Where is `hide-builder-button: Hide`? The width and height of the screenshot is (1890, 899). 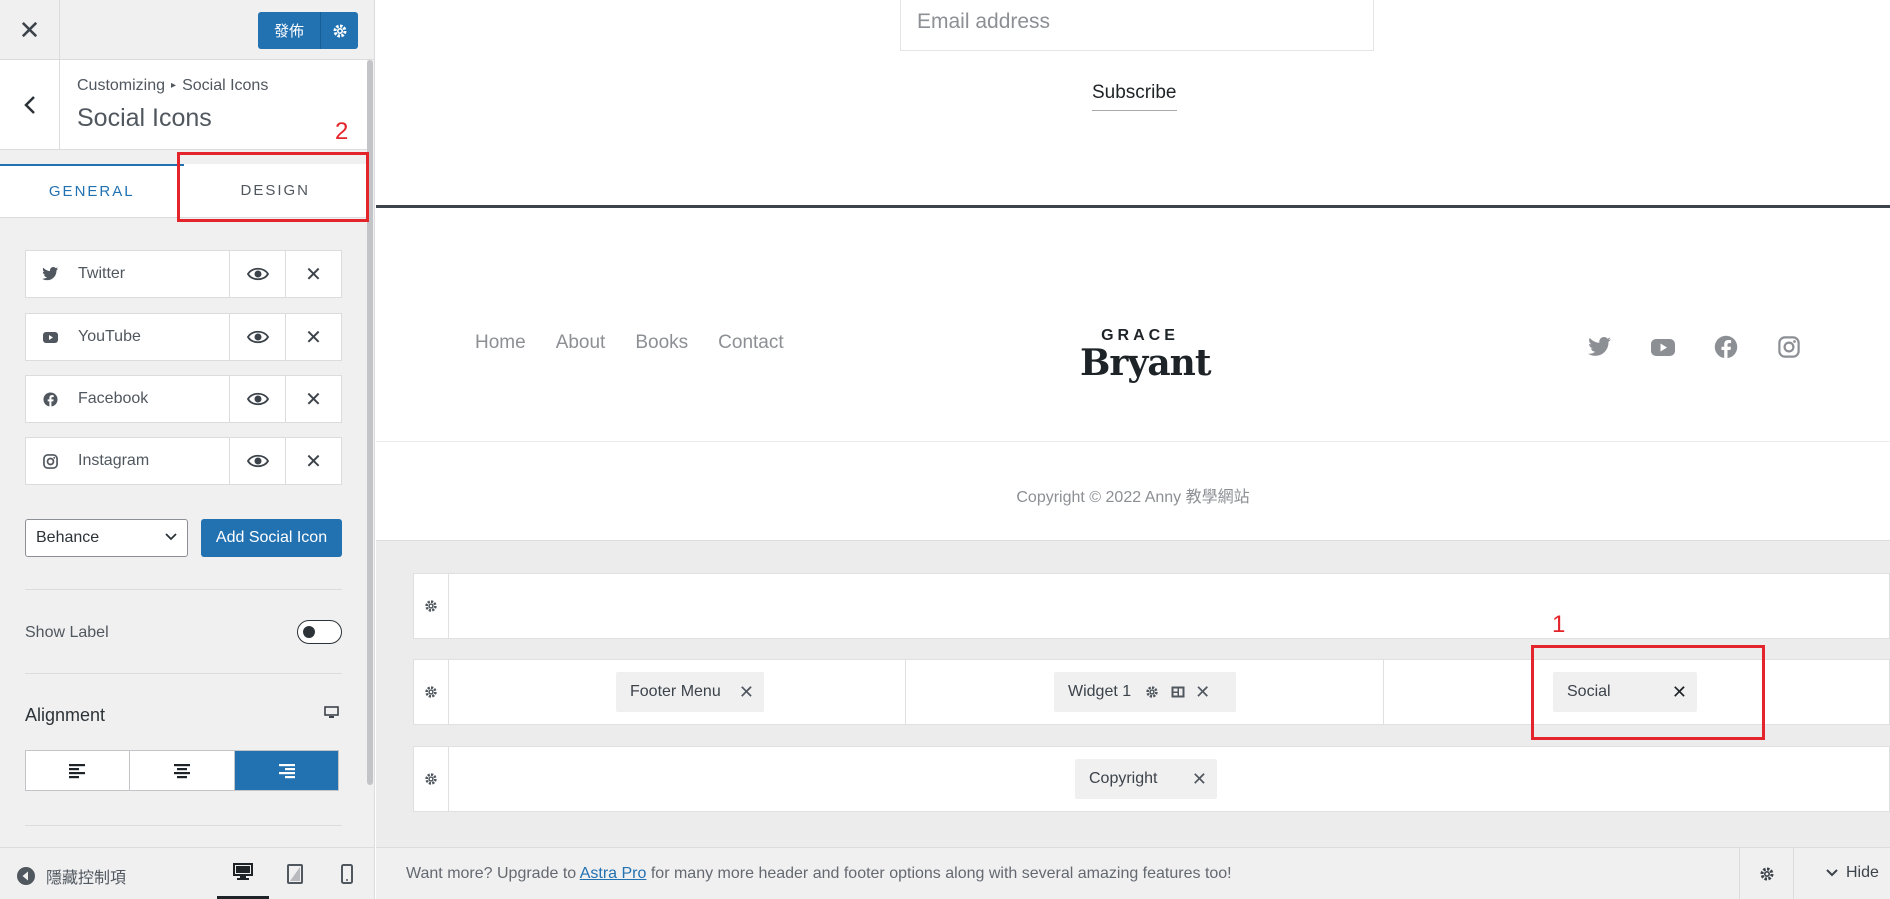 hide-builder-button: Hide is located at coordinates (1852, 873).